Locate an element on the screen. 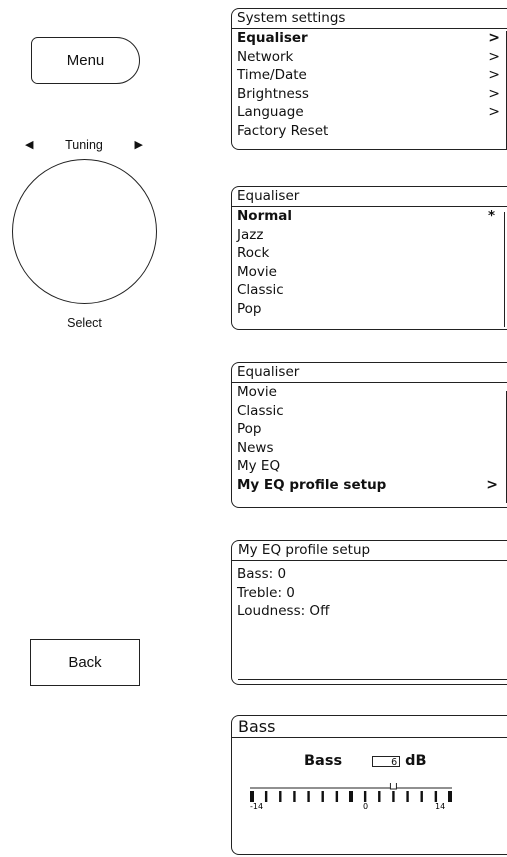  tuning-control: ◀ Tuning ▶ is located at coordinates (84, 145).